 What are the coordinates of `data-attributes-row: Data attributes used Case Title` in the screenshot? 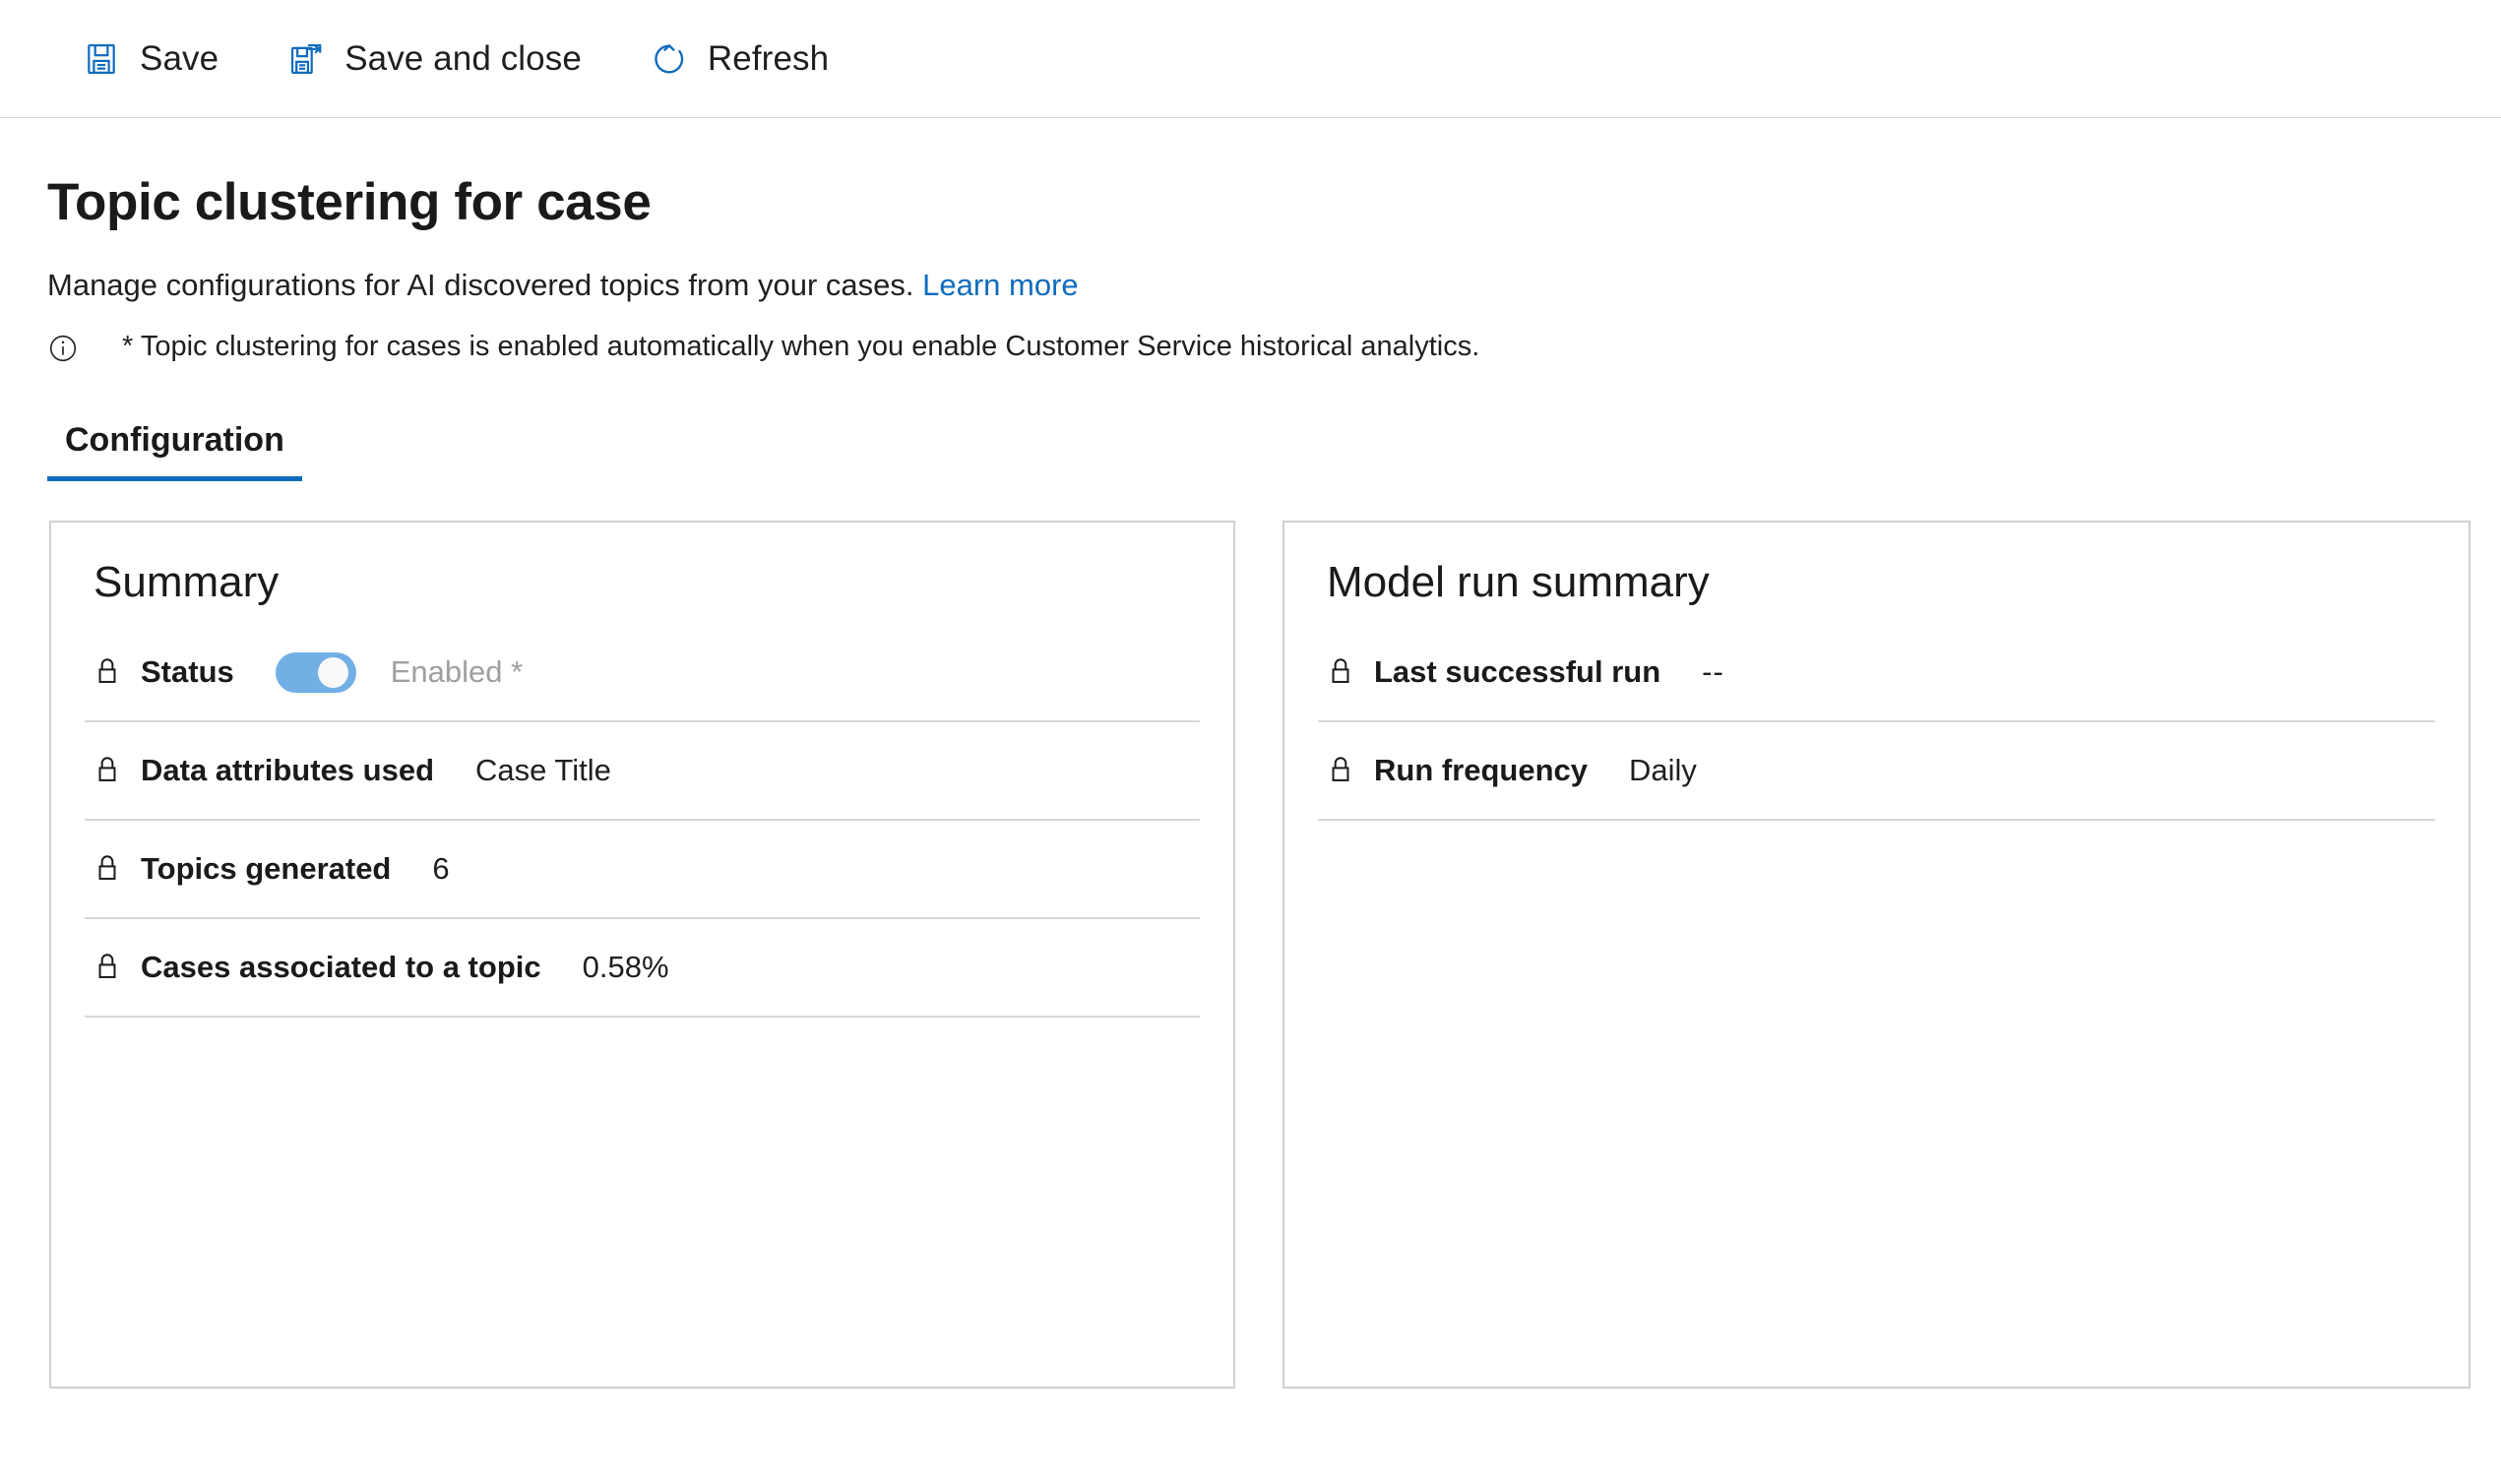 It's located at (642, 772).